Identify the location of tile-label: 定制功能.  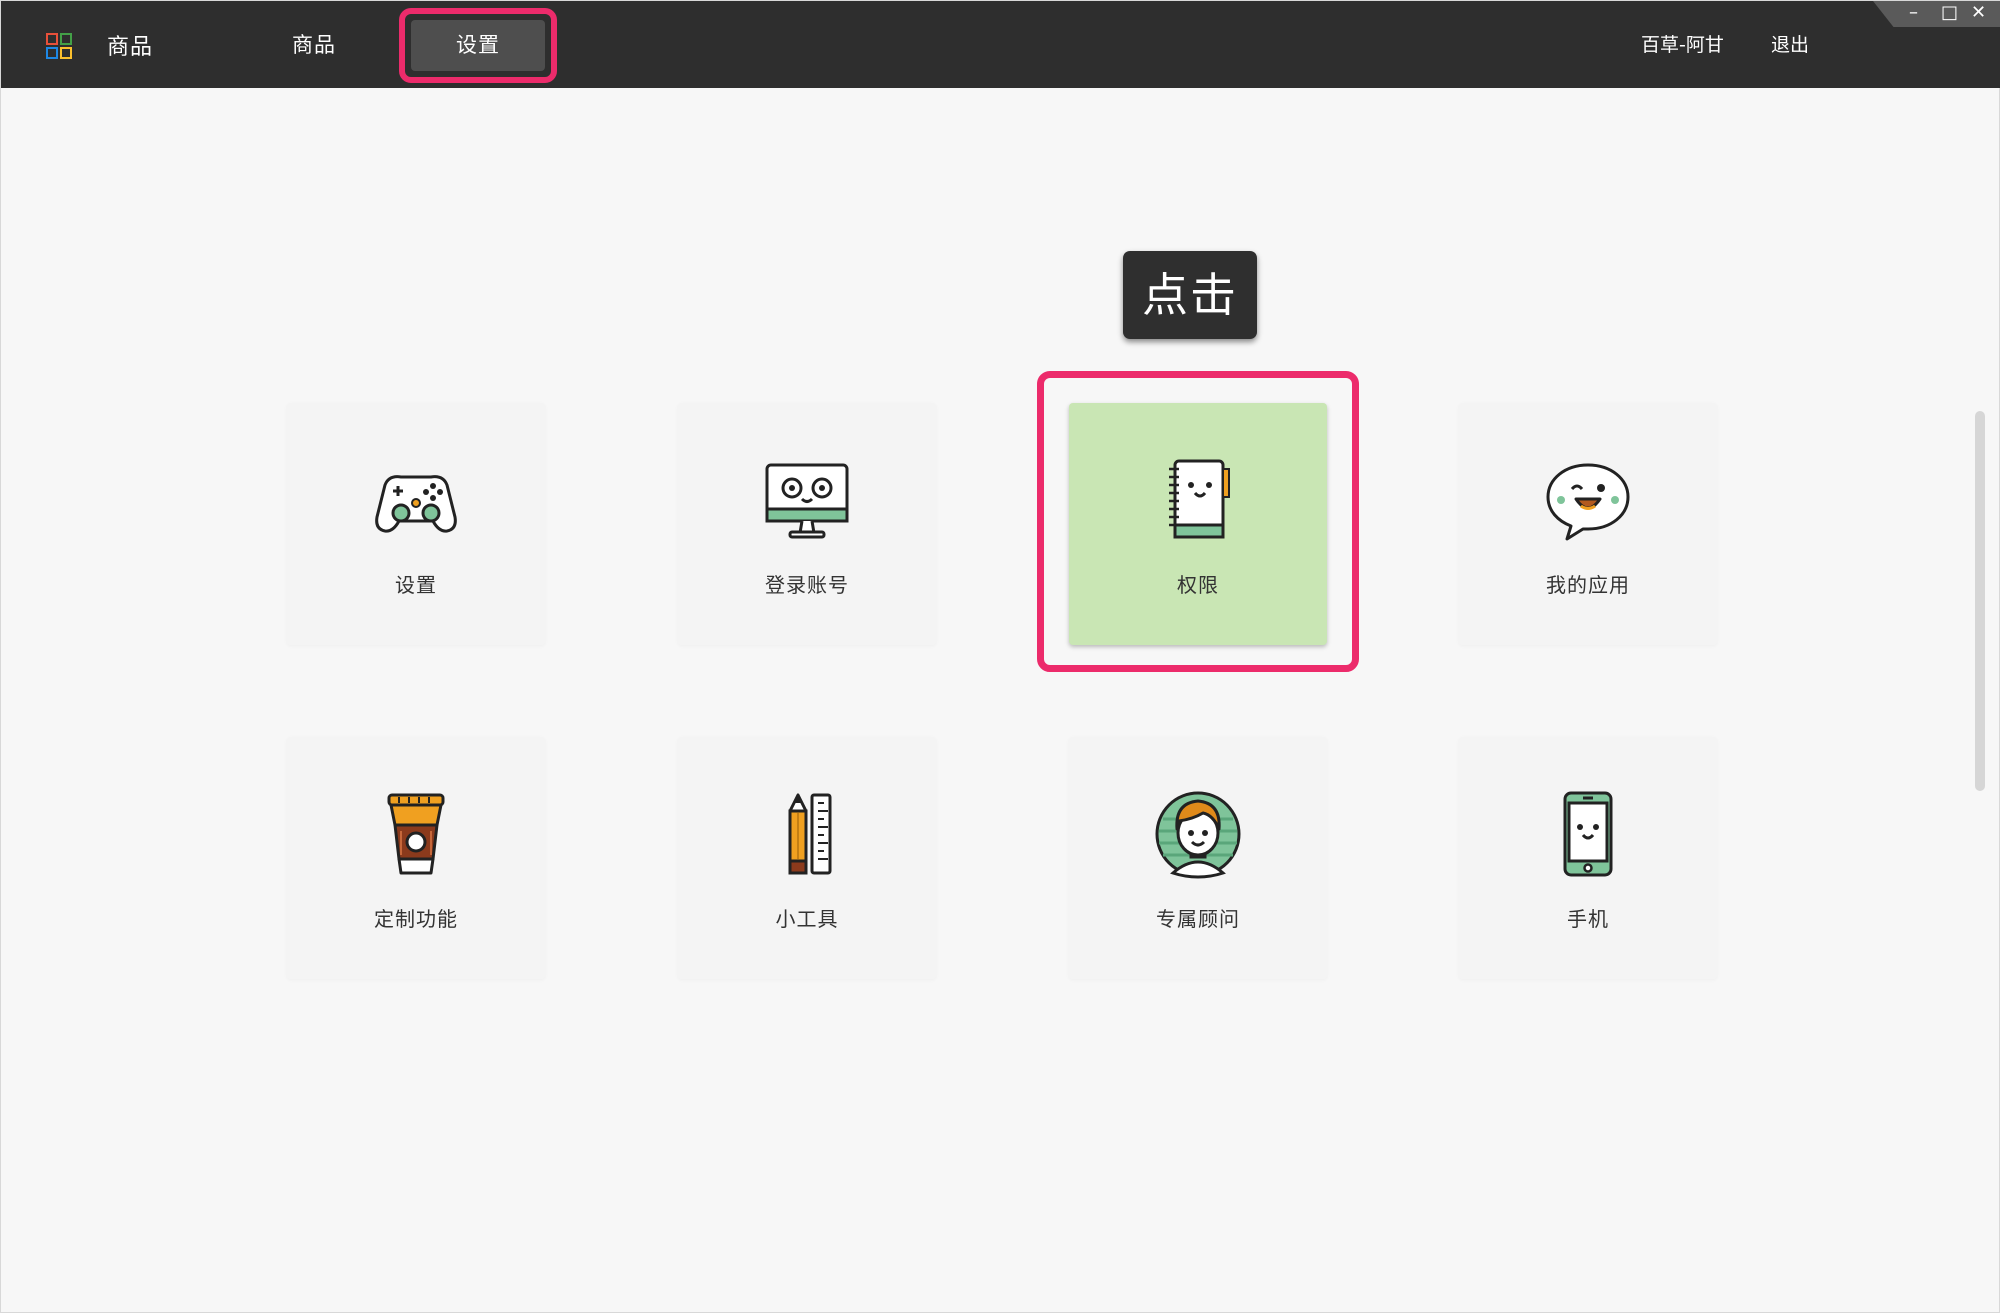
(416, 919).